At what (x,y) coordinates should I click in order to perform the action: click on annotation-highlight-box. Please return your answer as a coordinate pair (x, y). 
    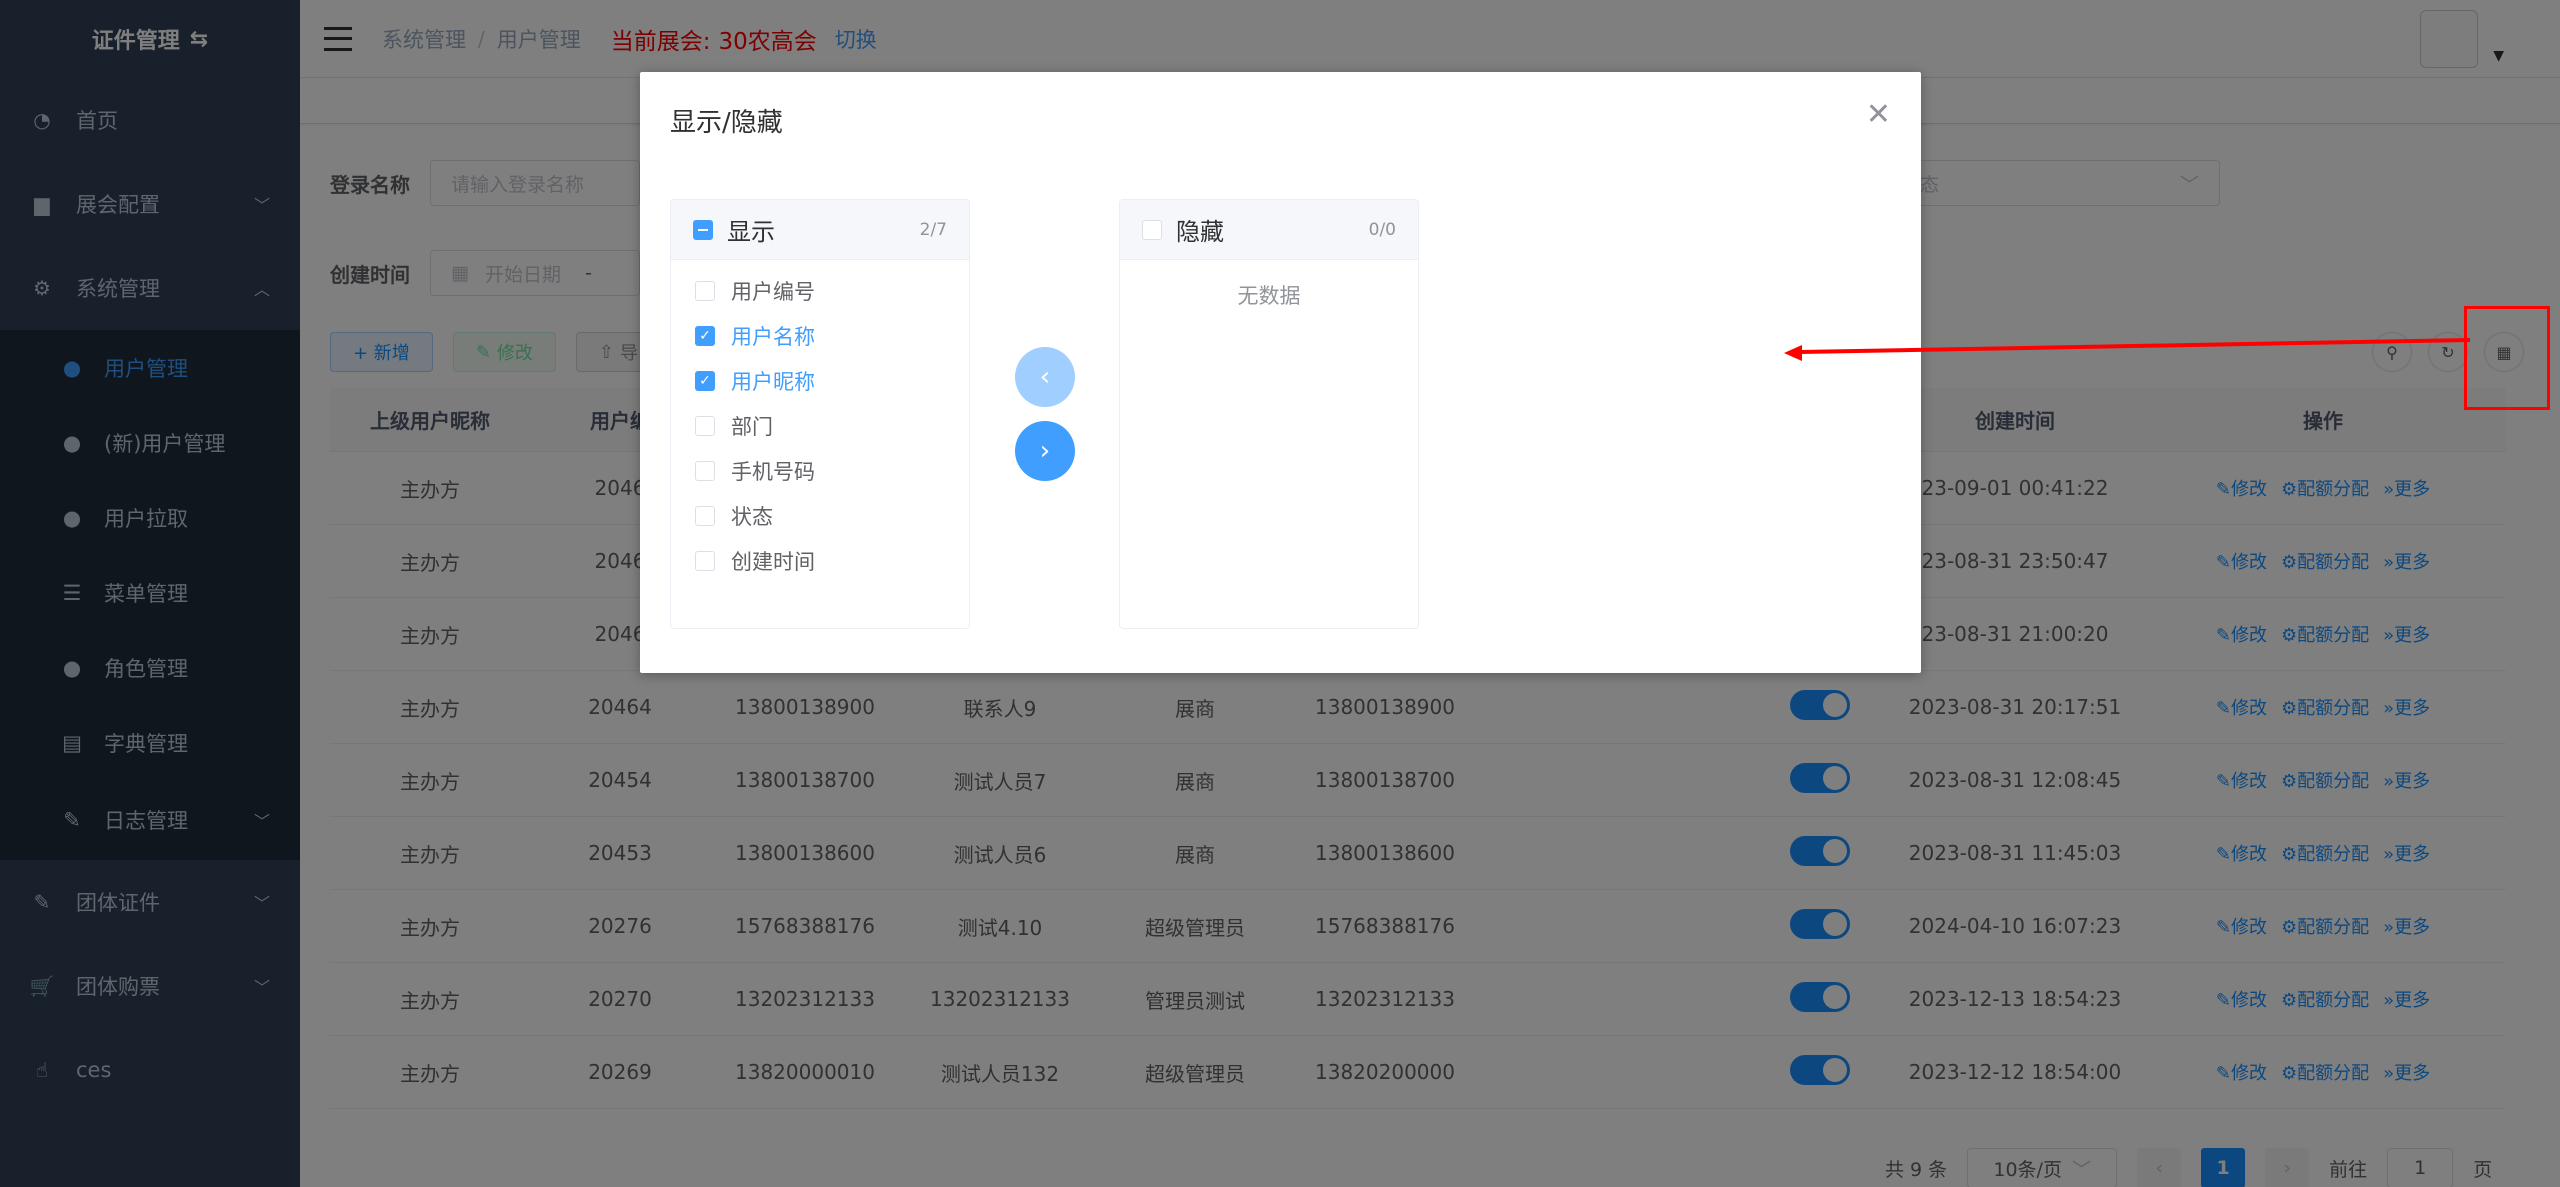
    Looking at the image, I should click on (2507, 358).